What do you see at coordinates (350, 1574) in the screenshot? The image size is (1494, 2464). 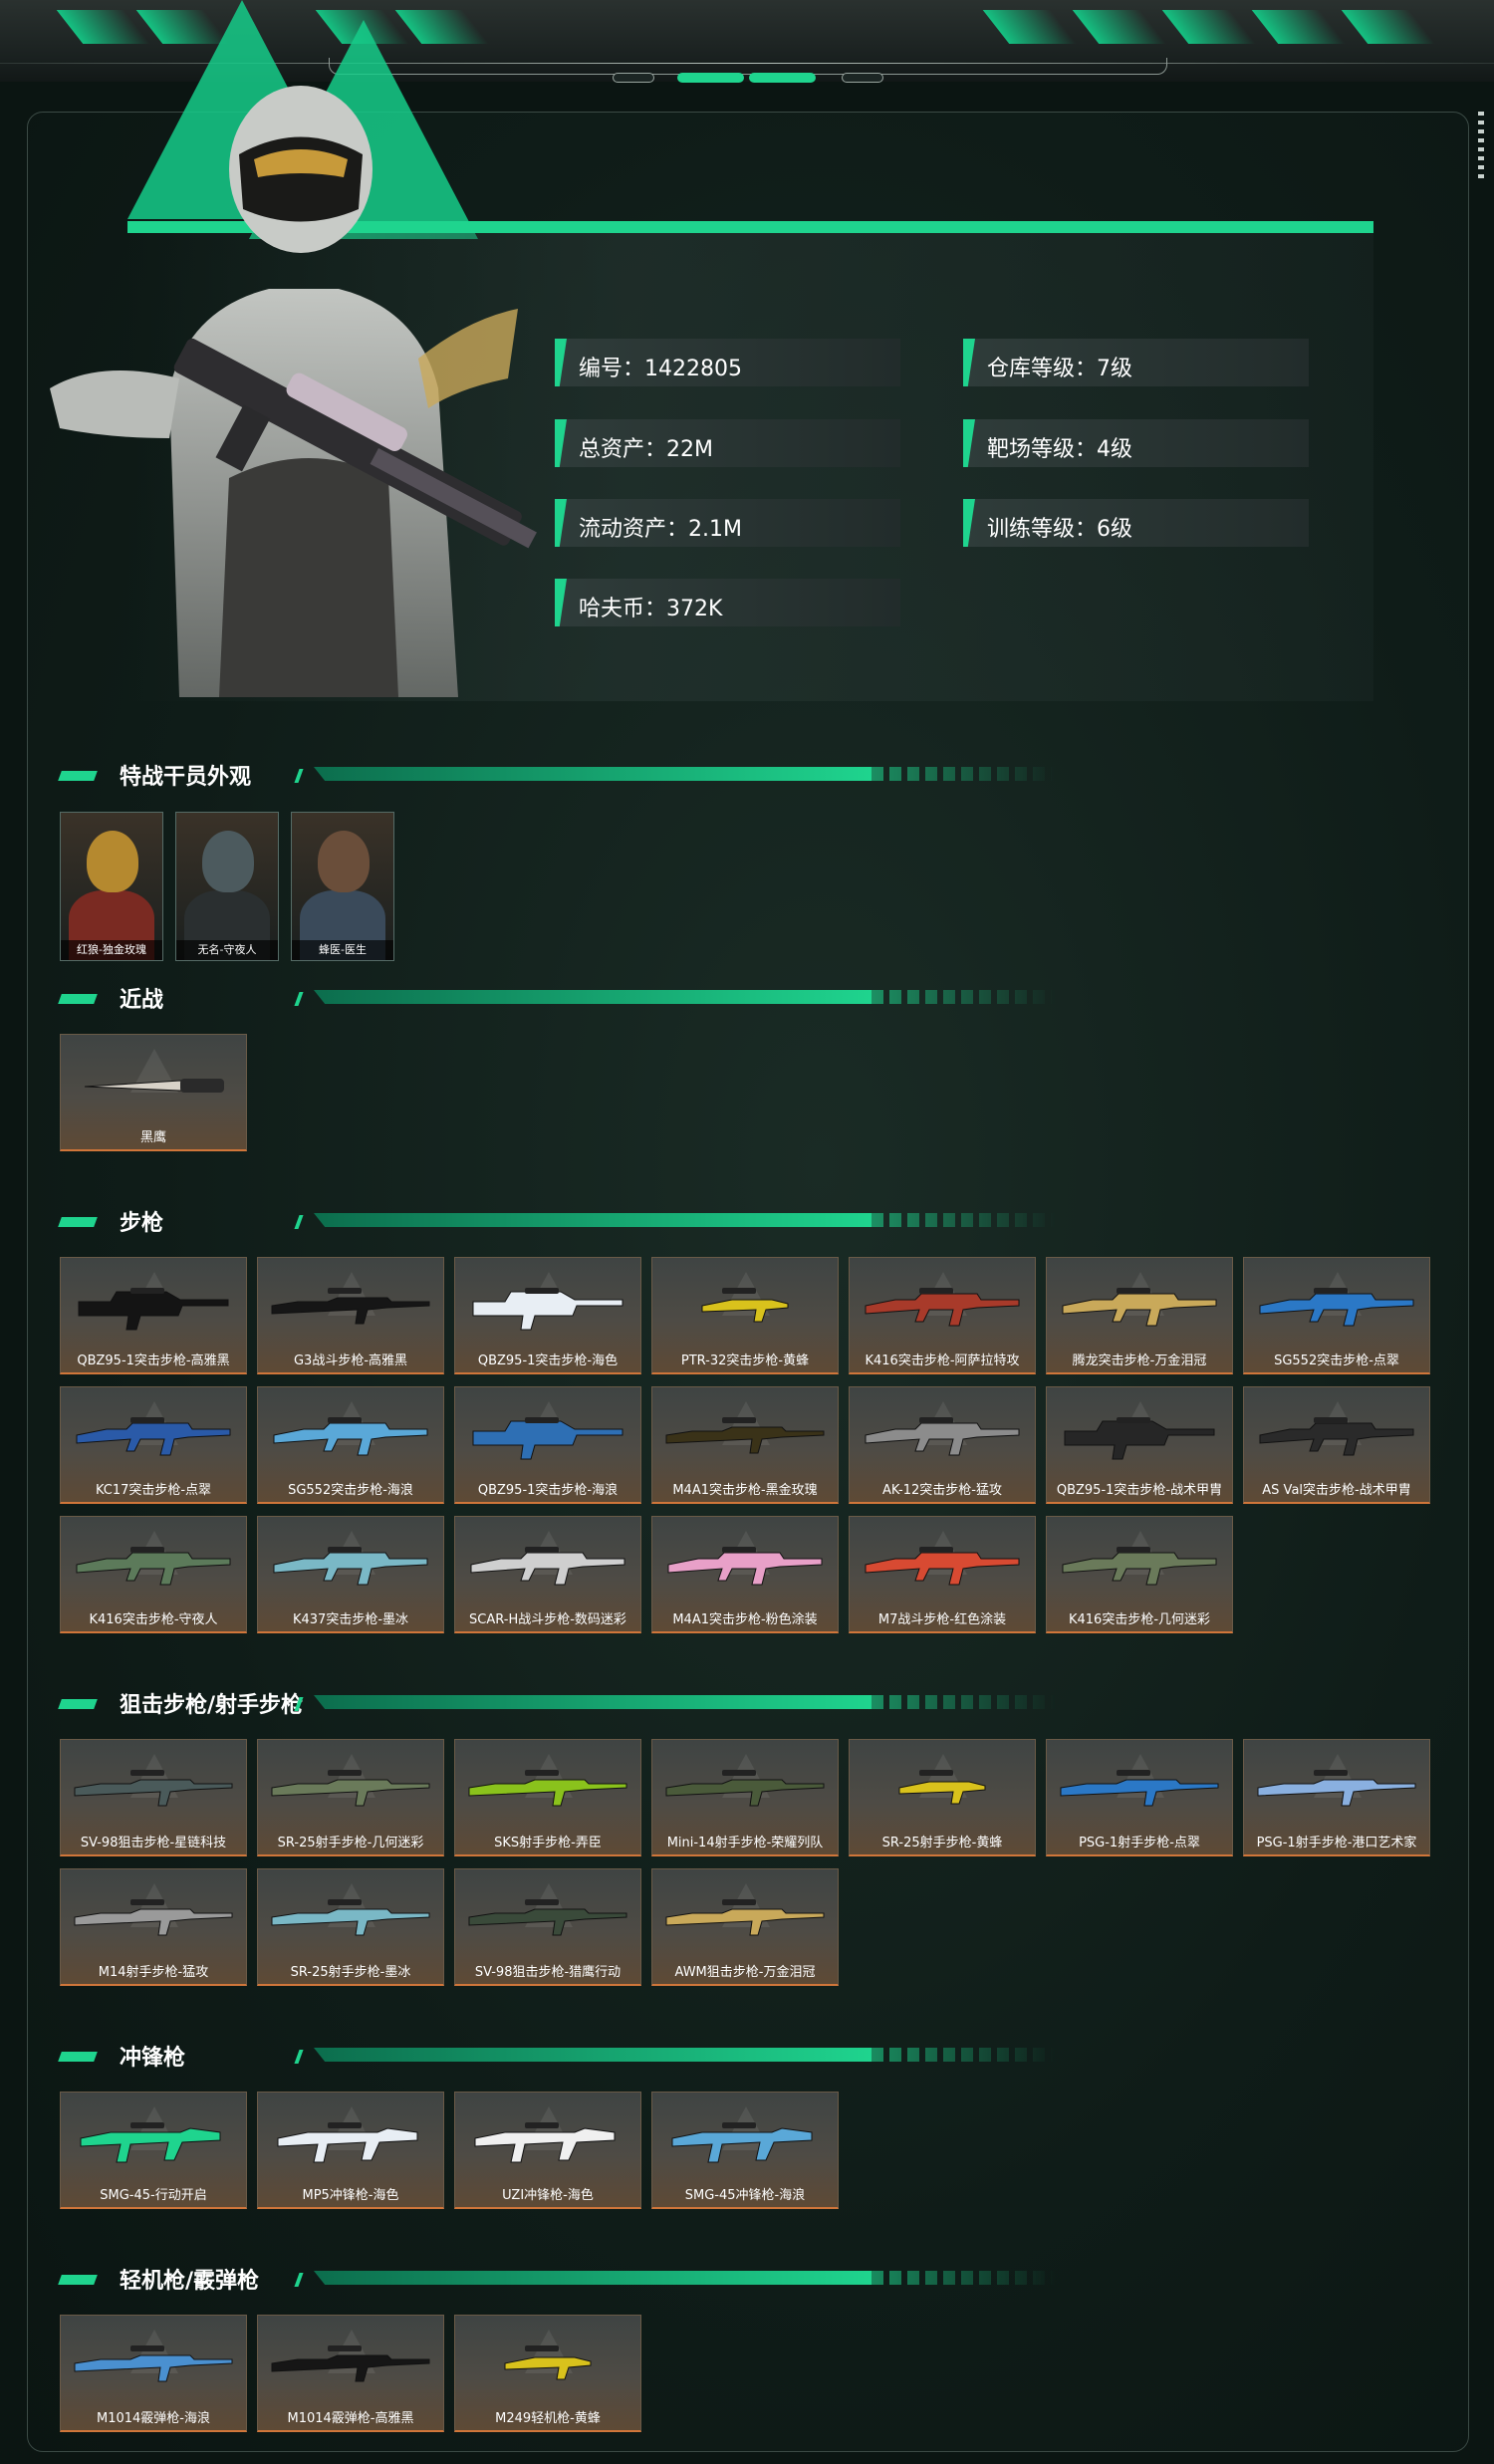 I see `weapon-card: K437突击步枪-墨冰` at bounding box center [350, 1574].